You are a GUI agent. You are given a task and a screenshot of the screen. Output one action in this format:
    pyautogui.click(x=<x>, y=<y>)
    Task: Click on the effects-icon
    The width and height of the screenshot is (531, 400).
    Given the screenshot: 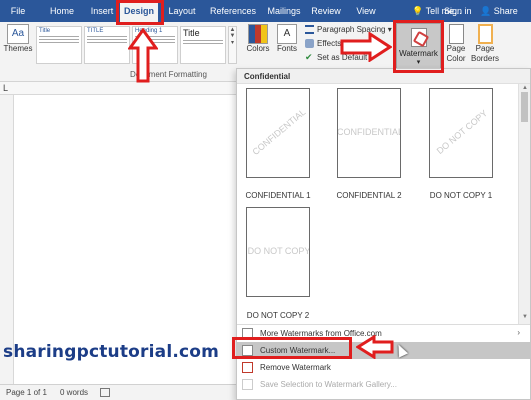 What is the action you would take?
    pyautogui.click(x=309, y=44)
    